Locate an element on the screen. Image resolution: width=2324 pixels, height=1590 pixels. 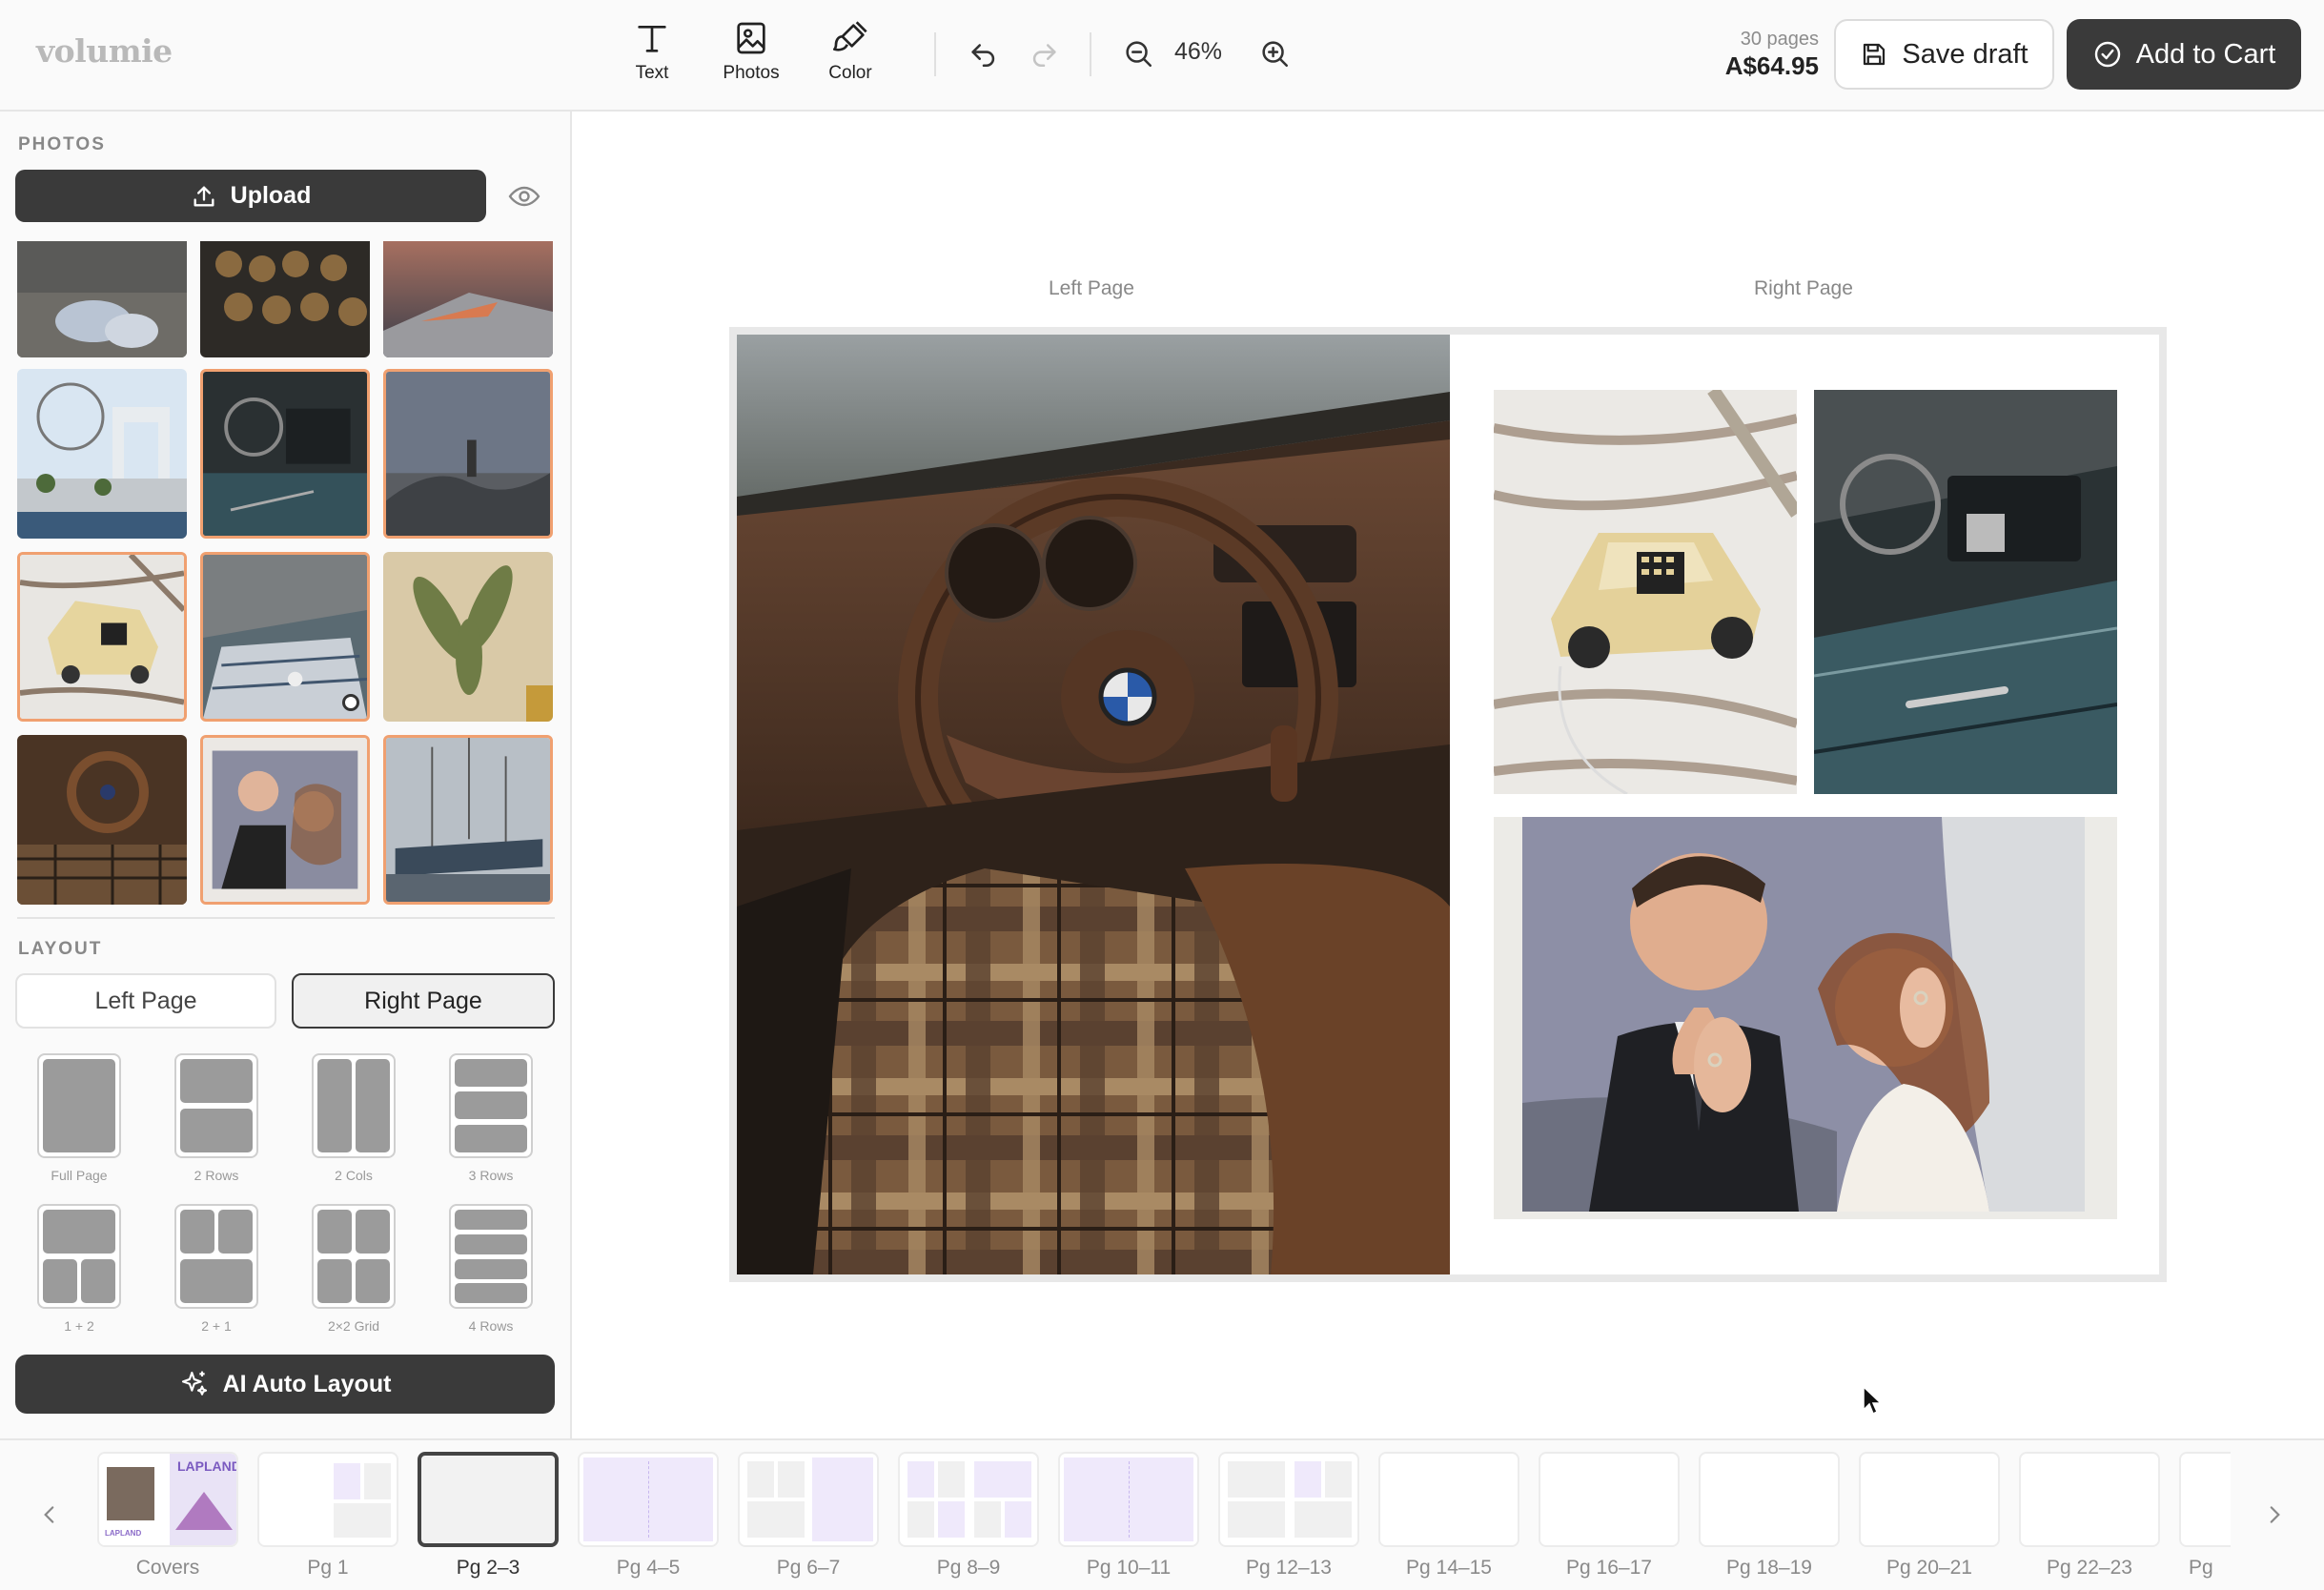
filmstrip-item-pg8-9: Pg 8–9 is located at coordinates (968, 1516).